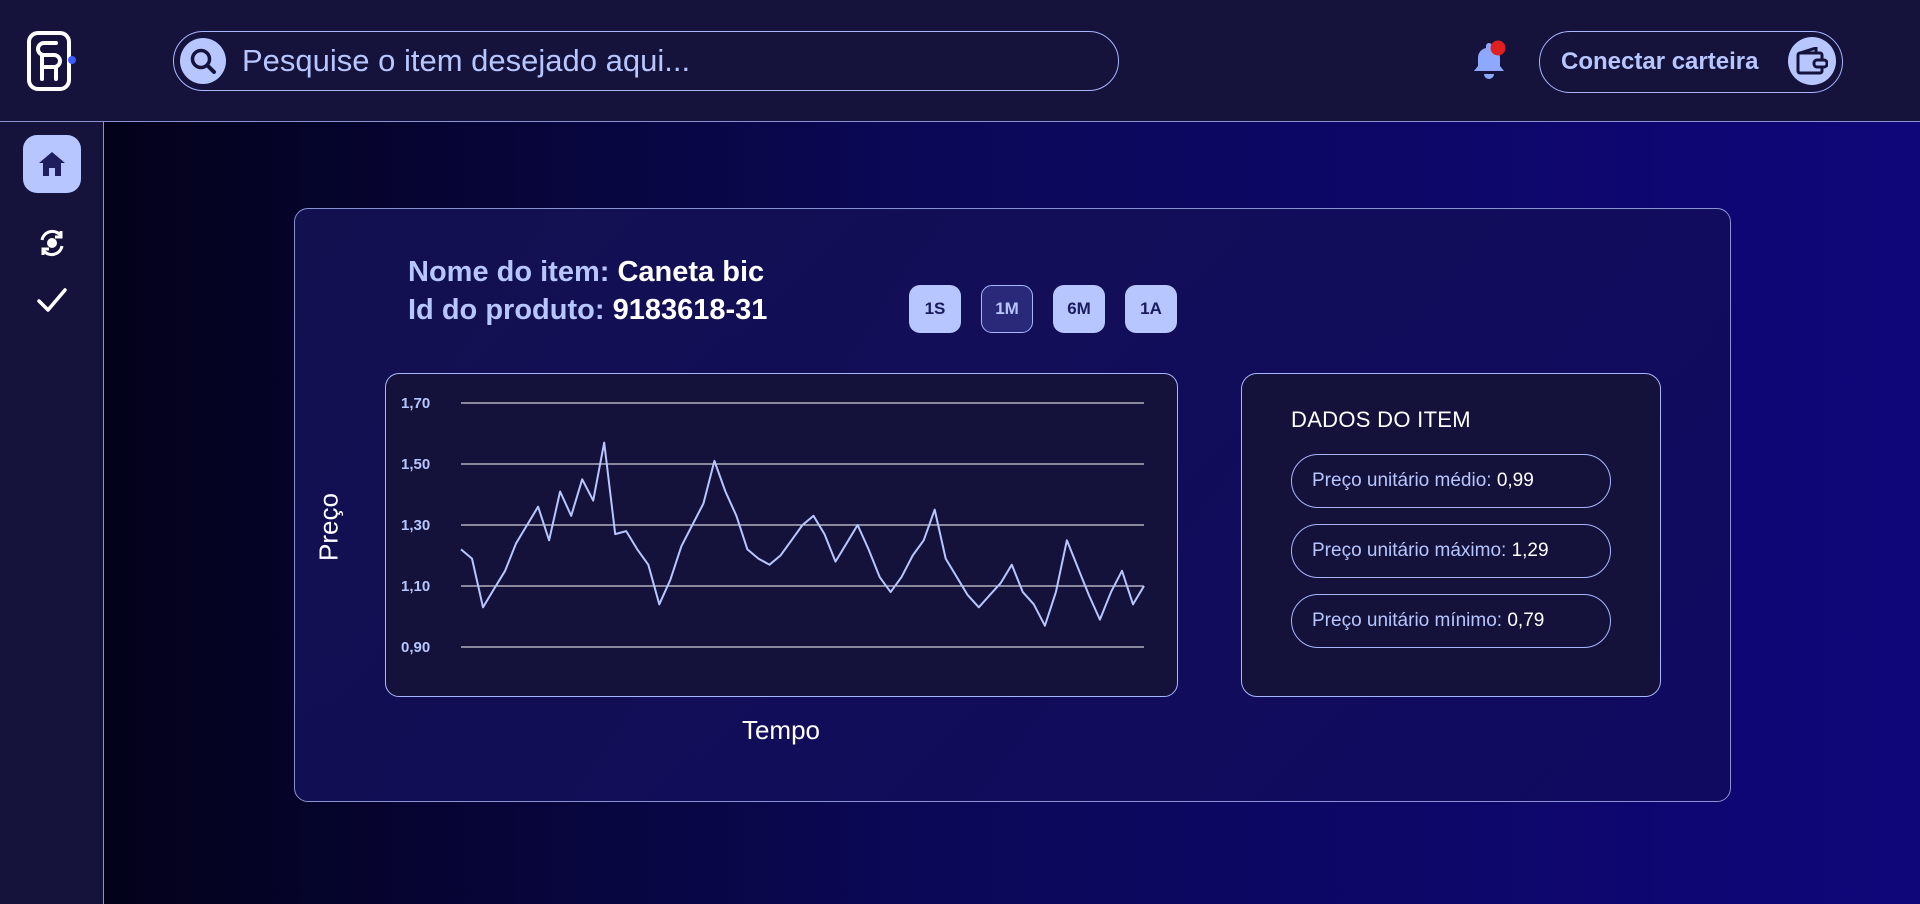 The height and width of the screenshot is (904, 1920). I want to click on sidebar, so click(52, 513).